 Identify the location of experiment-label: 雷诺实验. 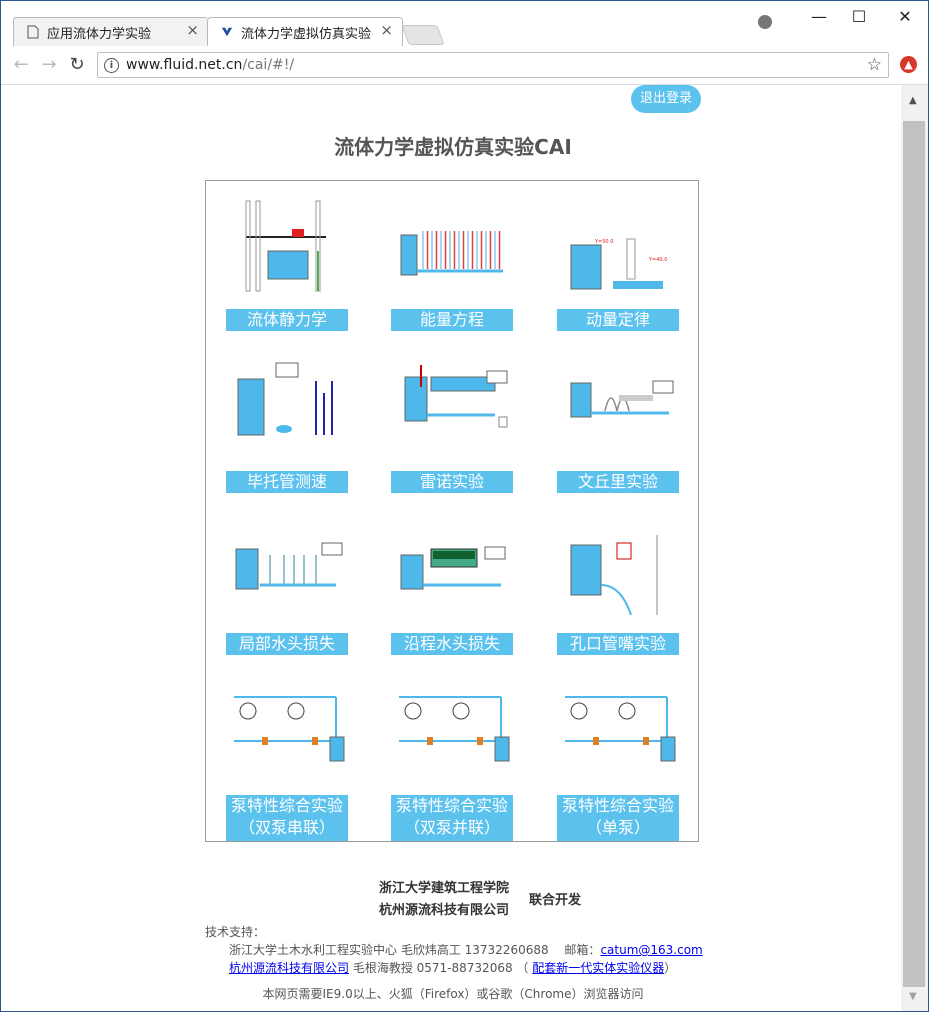
(452, 482).